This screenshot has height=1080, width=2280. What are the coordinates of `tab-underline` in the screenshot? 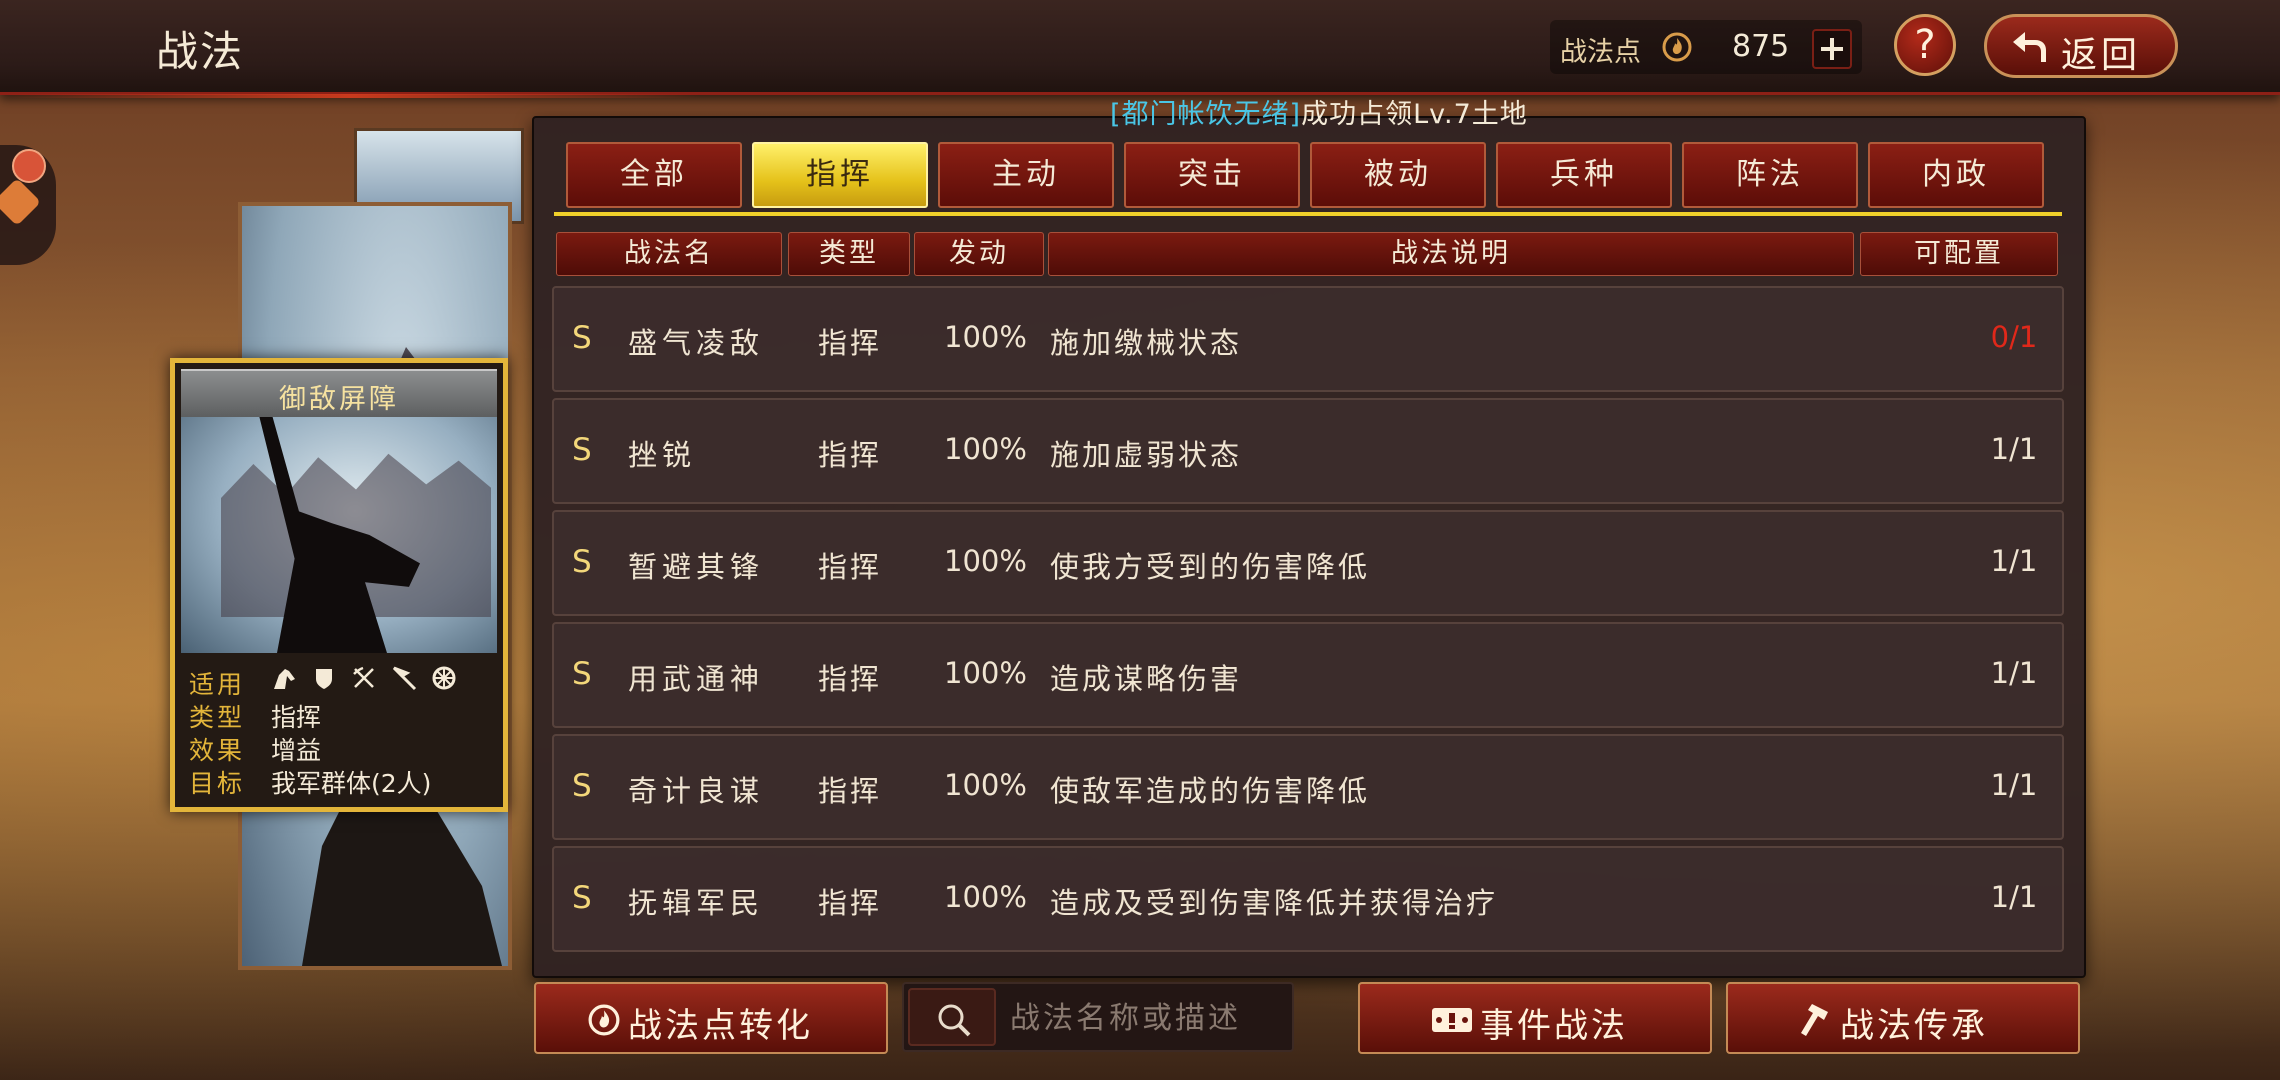 It's located at (1308, 214).